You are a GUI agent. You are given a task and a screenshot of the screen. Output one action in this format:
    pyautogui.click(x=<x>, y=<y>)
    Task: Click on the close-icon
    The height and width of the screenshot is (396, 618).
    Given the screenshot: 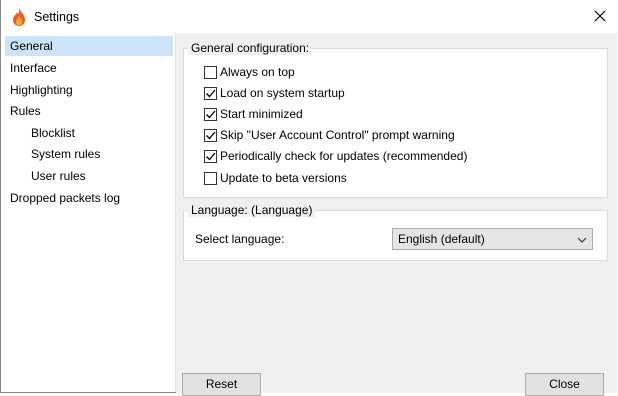 What is the action you would take?
    pyautogui.click(x=600, y=16)
    